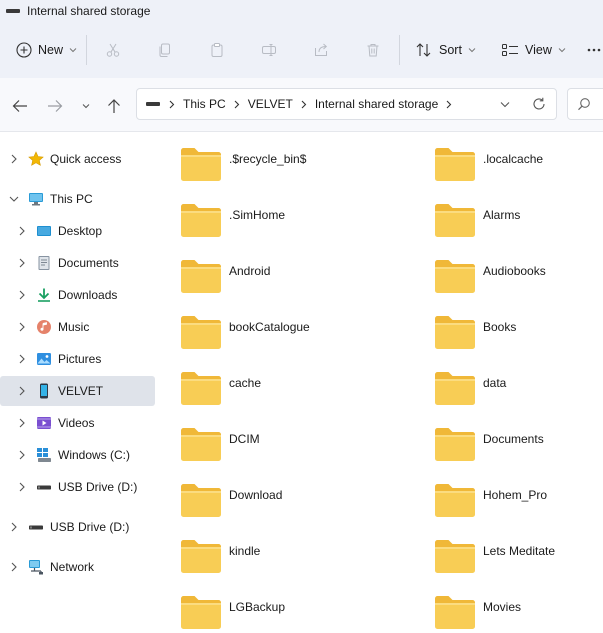  What do you see at coordinates (89, 11) in the screenshot?
I see `window-title: Internal shared storage` at bounding box center [89, 11].